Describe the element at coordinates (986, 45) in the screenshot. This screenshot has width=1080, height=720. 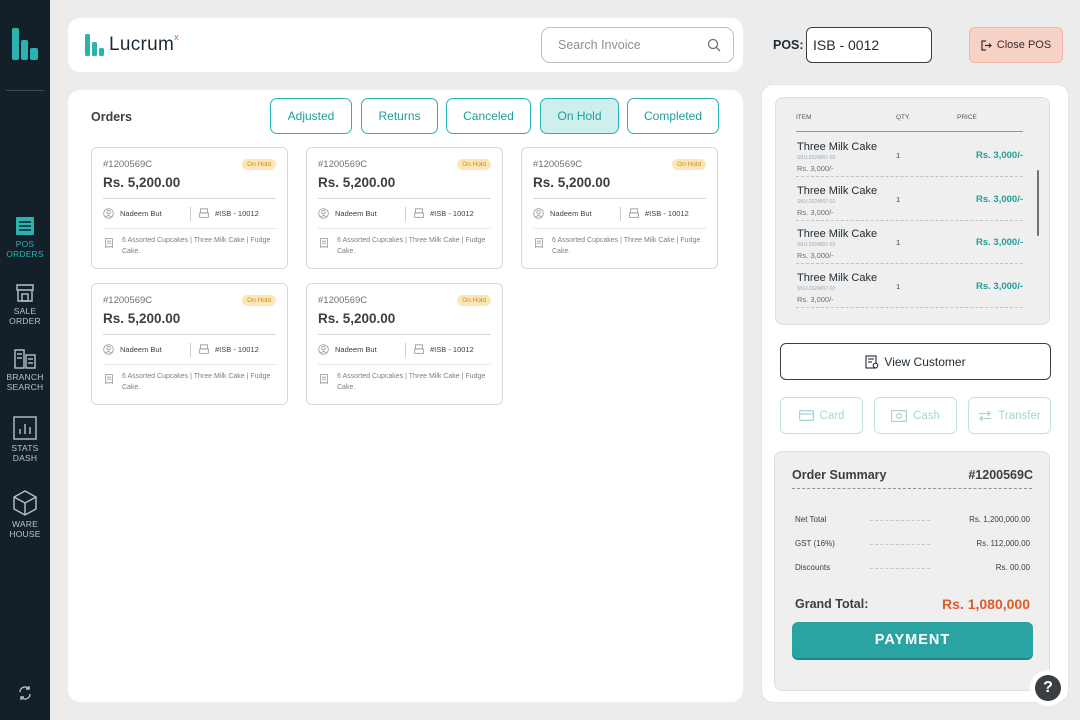
I see `exit-icon` at that location.